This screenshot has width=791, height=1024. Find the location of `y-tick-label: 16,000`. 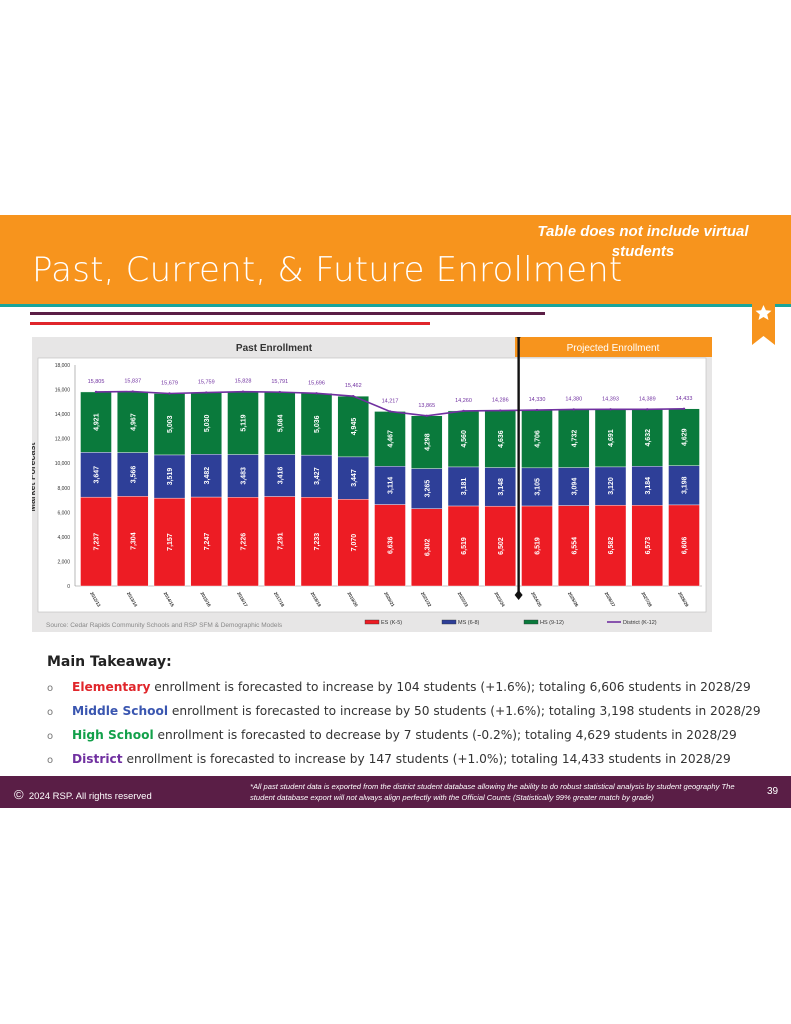

y-tick-label: 16,000 is located at coordinates (63, 391).